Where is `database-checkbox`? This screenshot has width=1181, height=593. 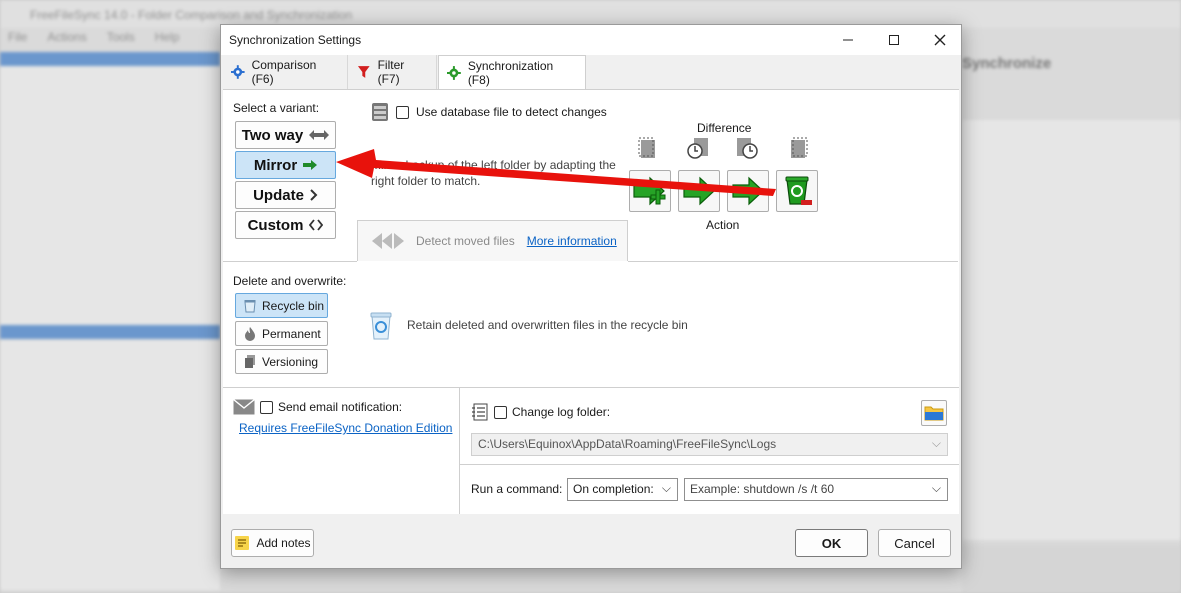 database-checkbox is located at coordinates (402, 112).